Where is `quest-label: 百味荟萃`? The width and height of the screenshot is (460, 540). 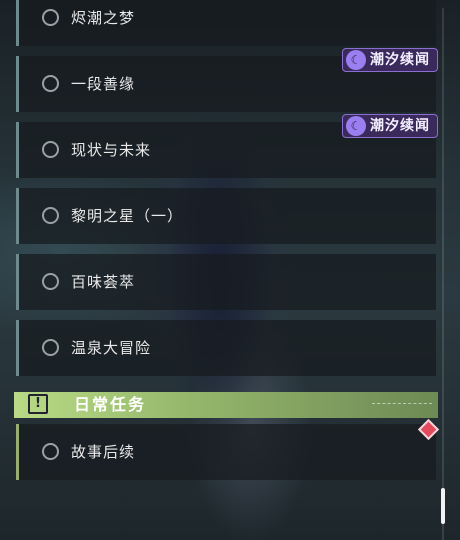
quest-label: 百味荟萃 is located at coordinates (103, 282).